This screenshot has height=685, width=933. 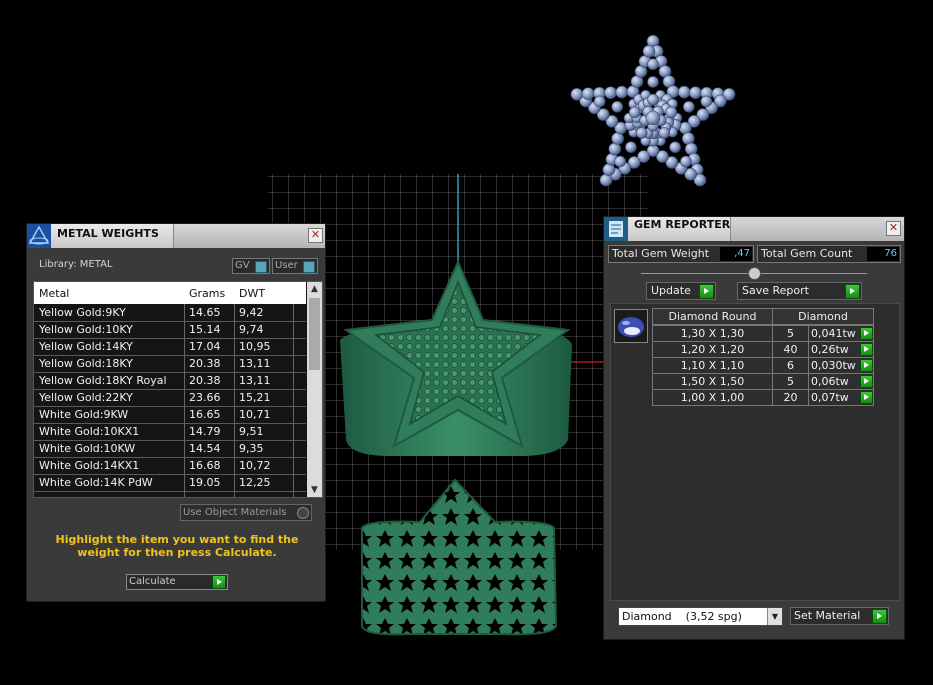 I want to click on table-row: White Gold:14K PdW 19.05 12,25, so click(x=170, y=483).